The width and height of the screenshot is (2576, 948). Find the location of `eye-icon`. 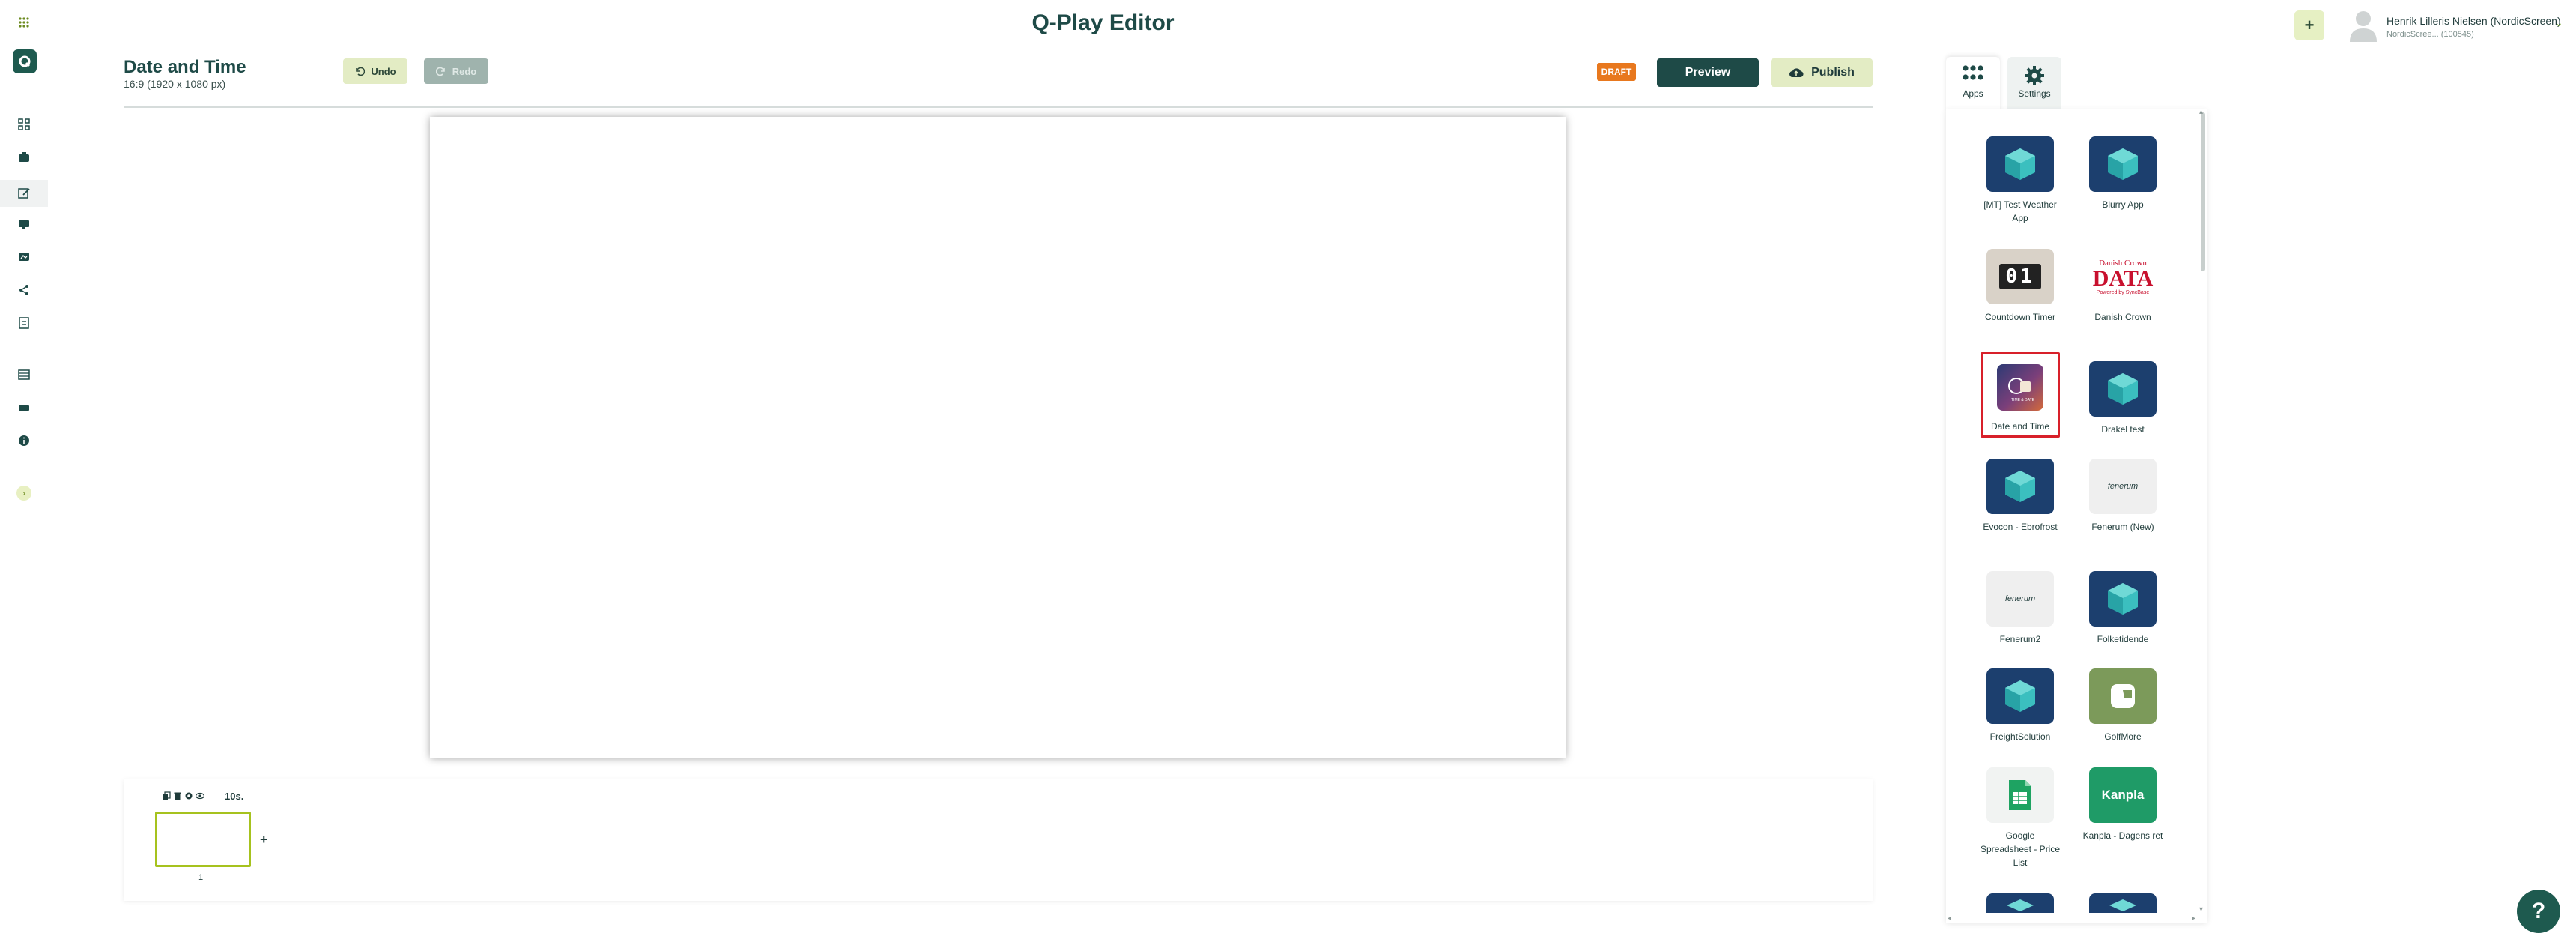

eye-icon is located at coordinates (200, 795).